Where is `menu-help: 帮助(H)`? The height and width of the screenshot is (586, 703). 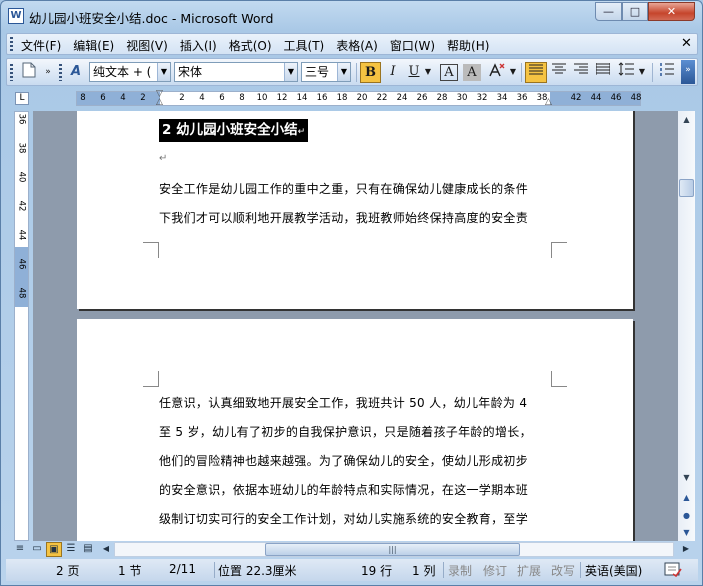 menu-help: 帮助(H) is located at coordinates (468, 45).